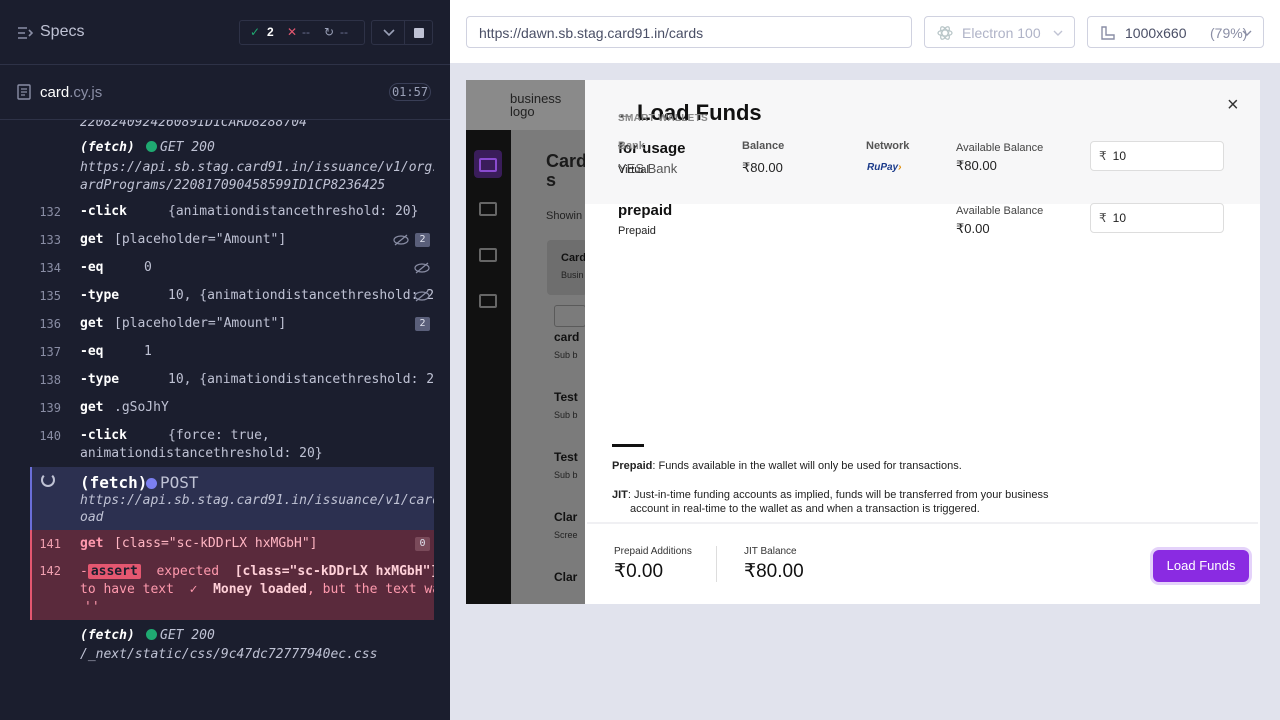  Describe the element at coordinates (187, 147) in the screenshot. I see `fetch-method: GET 200` at that location.